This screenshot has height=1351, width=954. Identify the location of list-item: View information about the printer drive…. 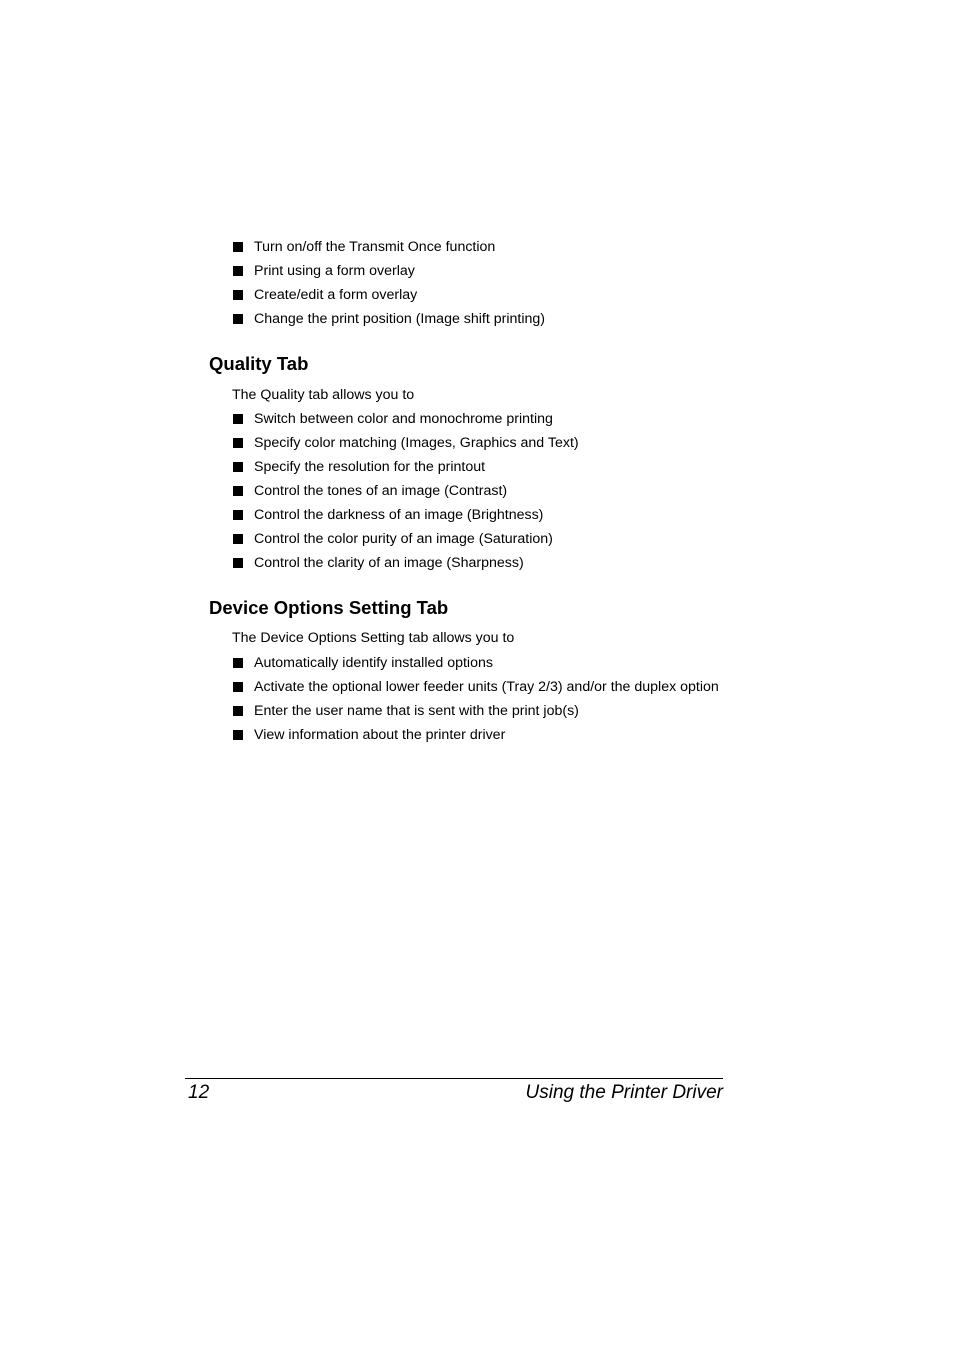
(475, 739).